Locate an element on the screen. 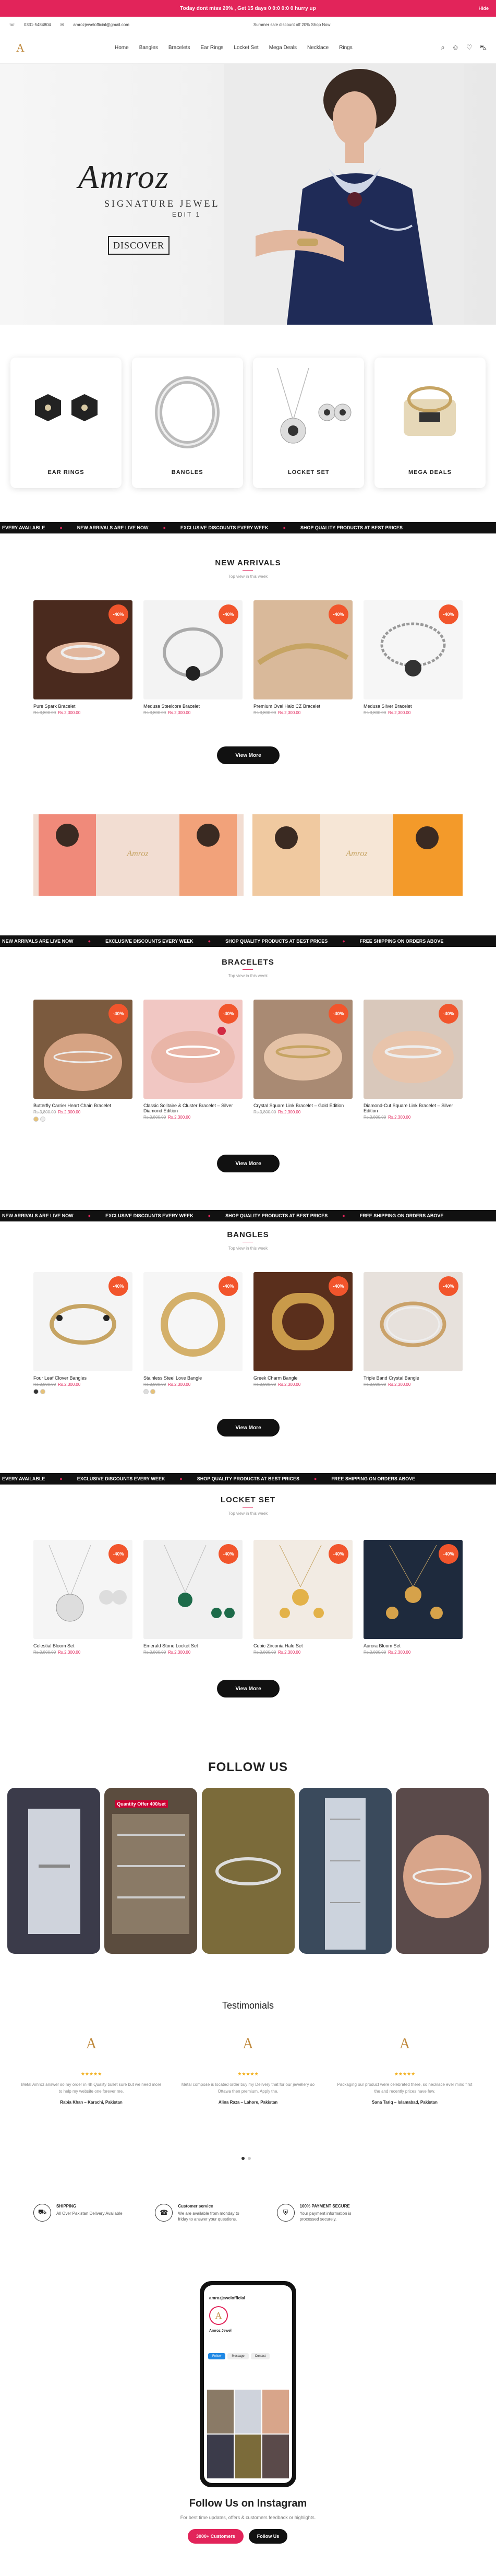  nav-locket-set: Locket Set is located at coordinates (246, 48).